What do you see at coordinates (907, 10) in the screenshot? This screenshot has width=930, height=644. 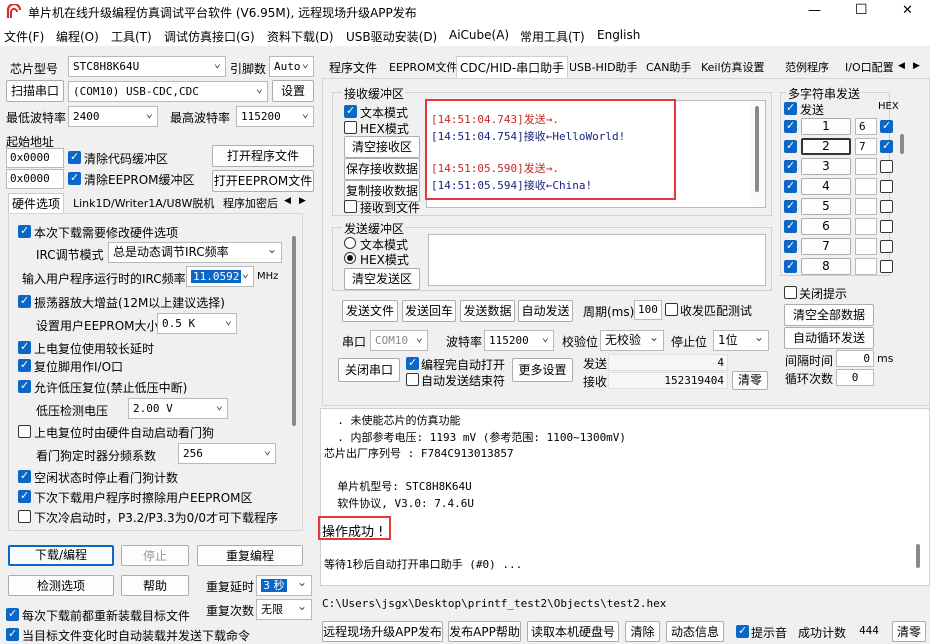 I see `close-button: ✕` at bounding box center [907, 10].